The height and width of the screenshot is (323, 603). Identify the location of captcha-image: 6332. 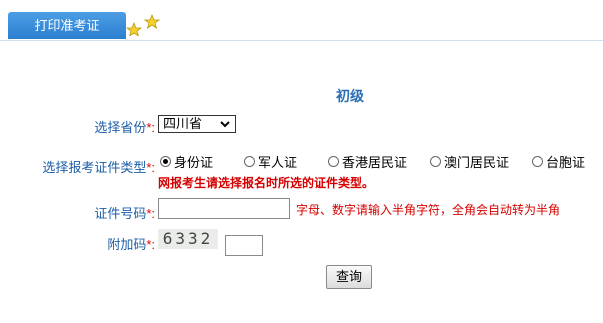
(188, 239).